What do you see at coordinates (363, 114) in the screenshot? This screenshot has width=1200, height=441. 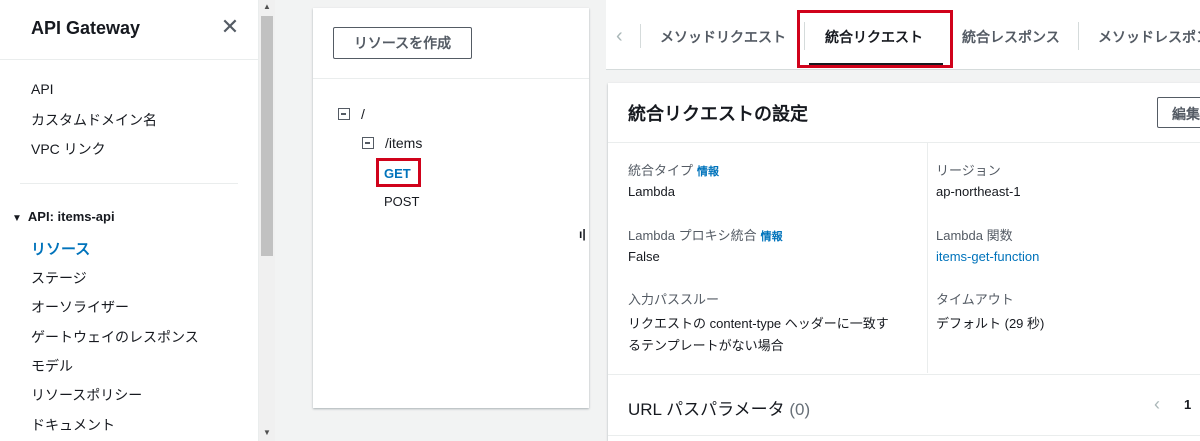 I see `tree-node-label: /` at bounding box center [363, 114].